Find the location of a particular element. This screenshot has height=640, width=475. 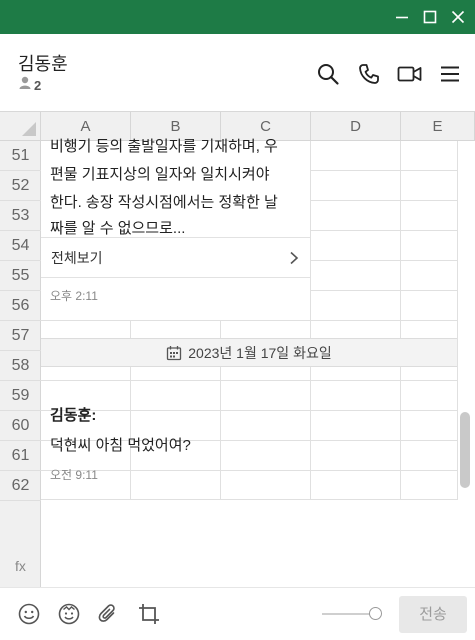

formula-label: fx is located at coordinates (20, 566).